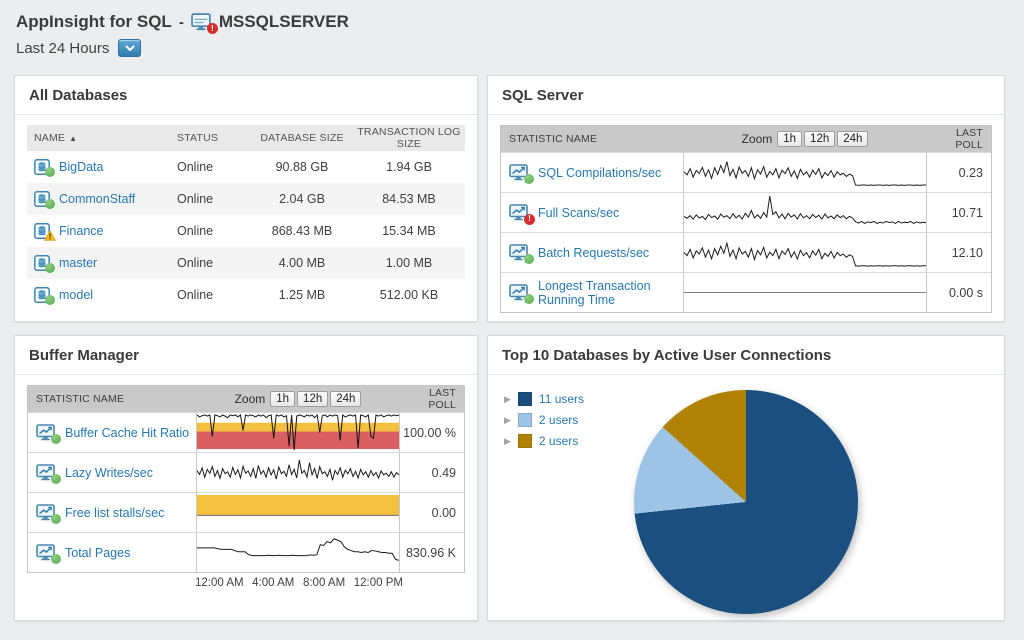  Describe the element at coordinates (442, 399) in the screenshot. I see `column-header-last-poll: LAST POLL` at that location.